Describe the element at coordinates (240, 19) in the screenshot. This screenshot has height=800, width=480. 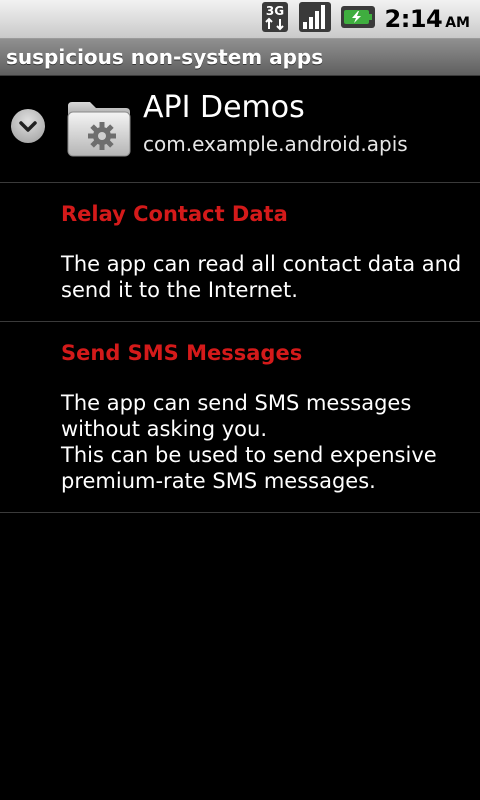
I see `status-bar: 3G 2:14 AM` at that location.